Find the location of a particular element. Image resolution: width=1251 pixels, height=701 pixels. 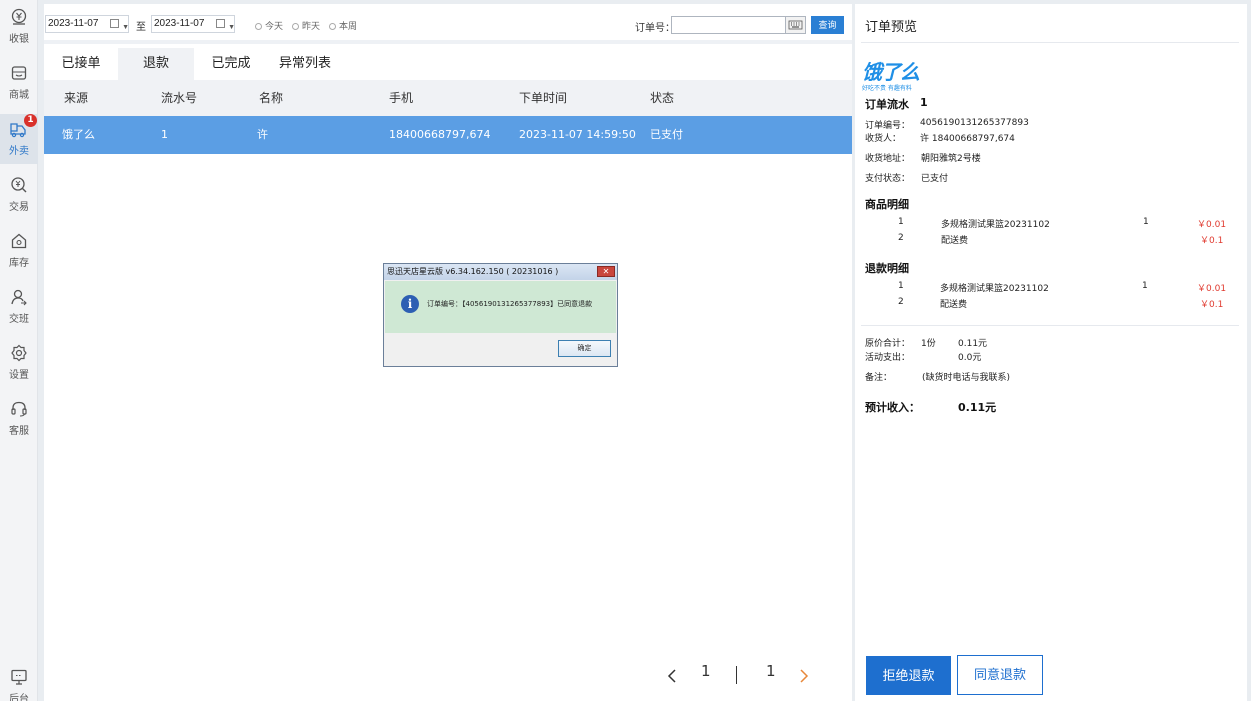

original-total-label: 原价合计： is located at coordinates (888, 344).